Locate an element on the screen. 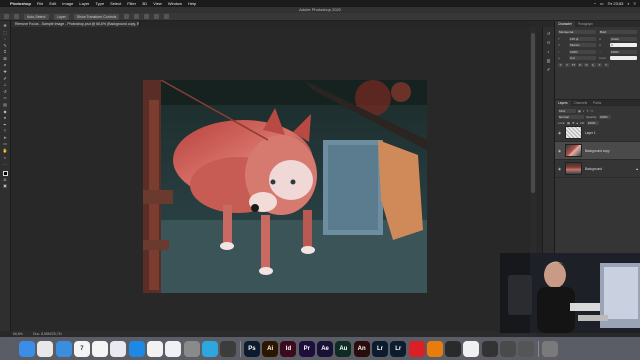 This screenshot has height=360, width=640. text-color-swatch is located at coordinates (623, 58).